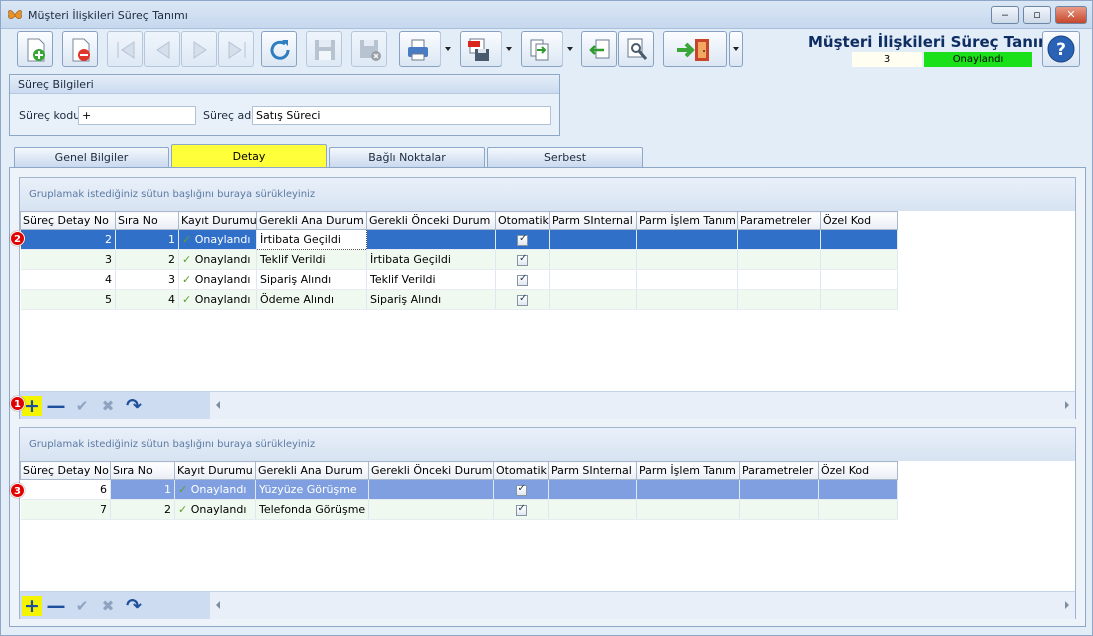 The height and width of the screenshot is (636, 1093). Describe the element at coordinates (569, 49) in the screenshot. I see `transfer-dropdown` at that location.